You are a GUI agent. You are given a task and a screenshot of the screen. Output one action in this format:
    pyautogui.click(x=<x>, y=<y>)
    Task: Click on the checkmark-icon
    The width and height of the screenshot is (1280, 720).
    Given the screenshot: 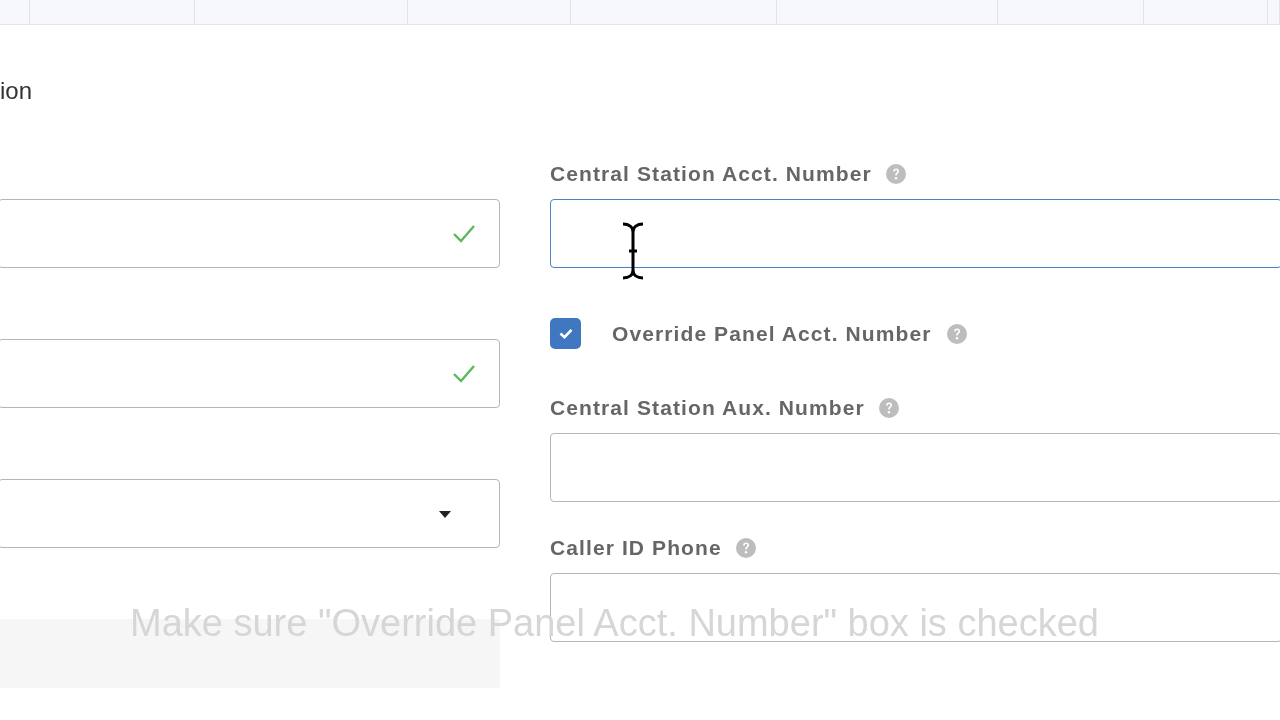 What is the action you would take?
    pyautogui.click(x=565, y=333)
    